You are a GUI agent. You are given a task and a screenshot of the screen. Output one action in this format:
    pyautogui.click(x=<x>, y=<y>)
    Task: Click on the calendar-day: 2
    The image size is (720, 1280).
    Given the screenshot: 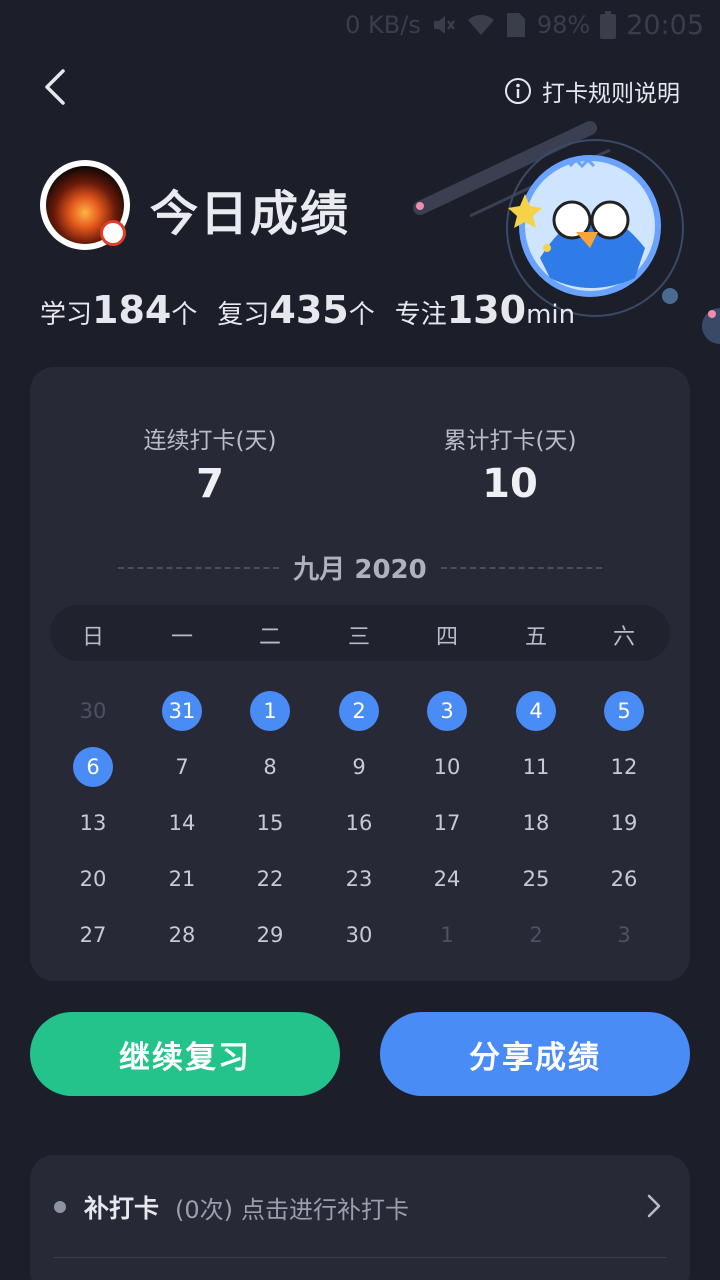 What is the action you would take?
    pyautogui.click(x=536, y=935)
    